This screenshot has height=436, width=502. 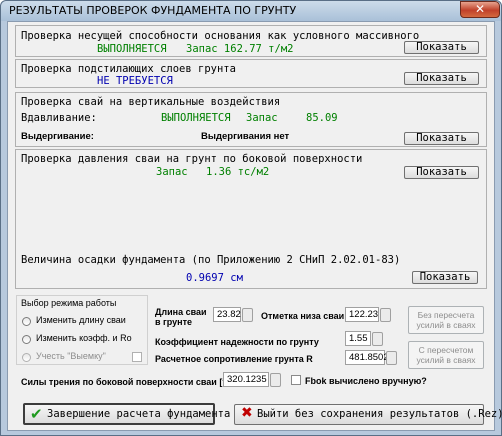 What do you see at coordinates (234, 359) in the screenshot?
I see `resistance-label: Расчетное сопротивление грунта R` at bounding box center [234, 359].